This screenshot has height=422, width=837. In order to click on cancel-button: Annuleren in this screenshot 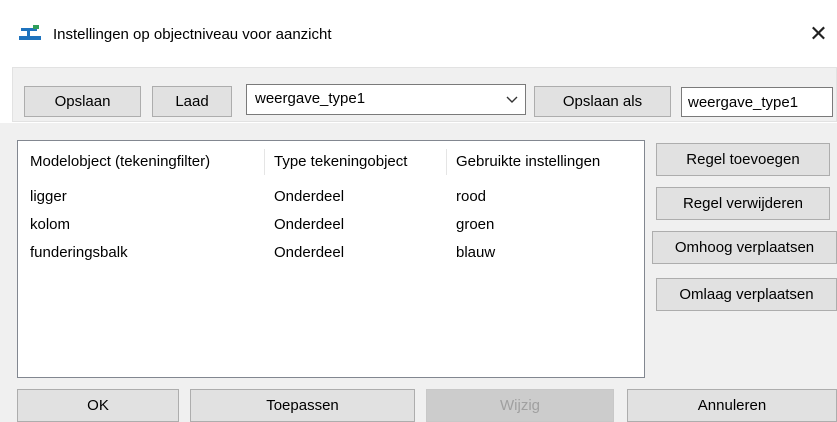, I will do `click(732, 405)`.